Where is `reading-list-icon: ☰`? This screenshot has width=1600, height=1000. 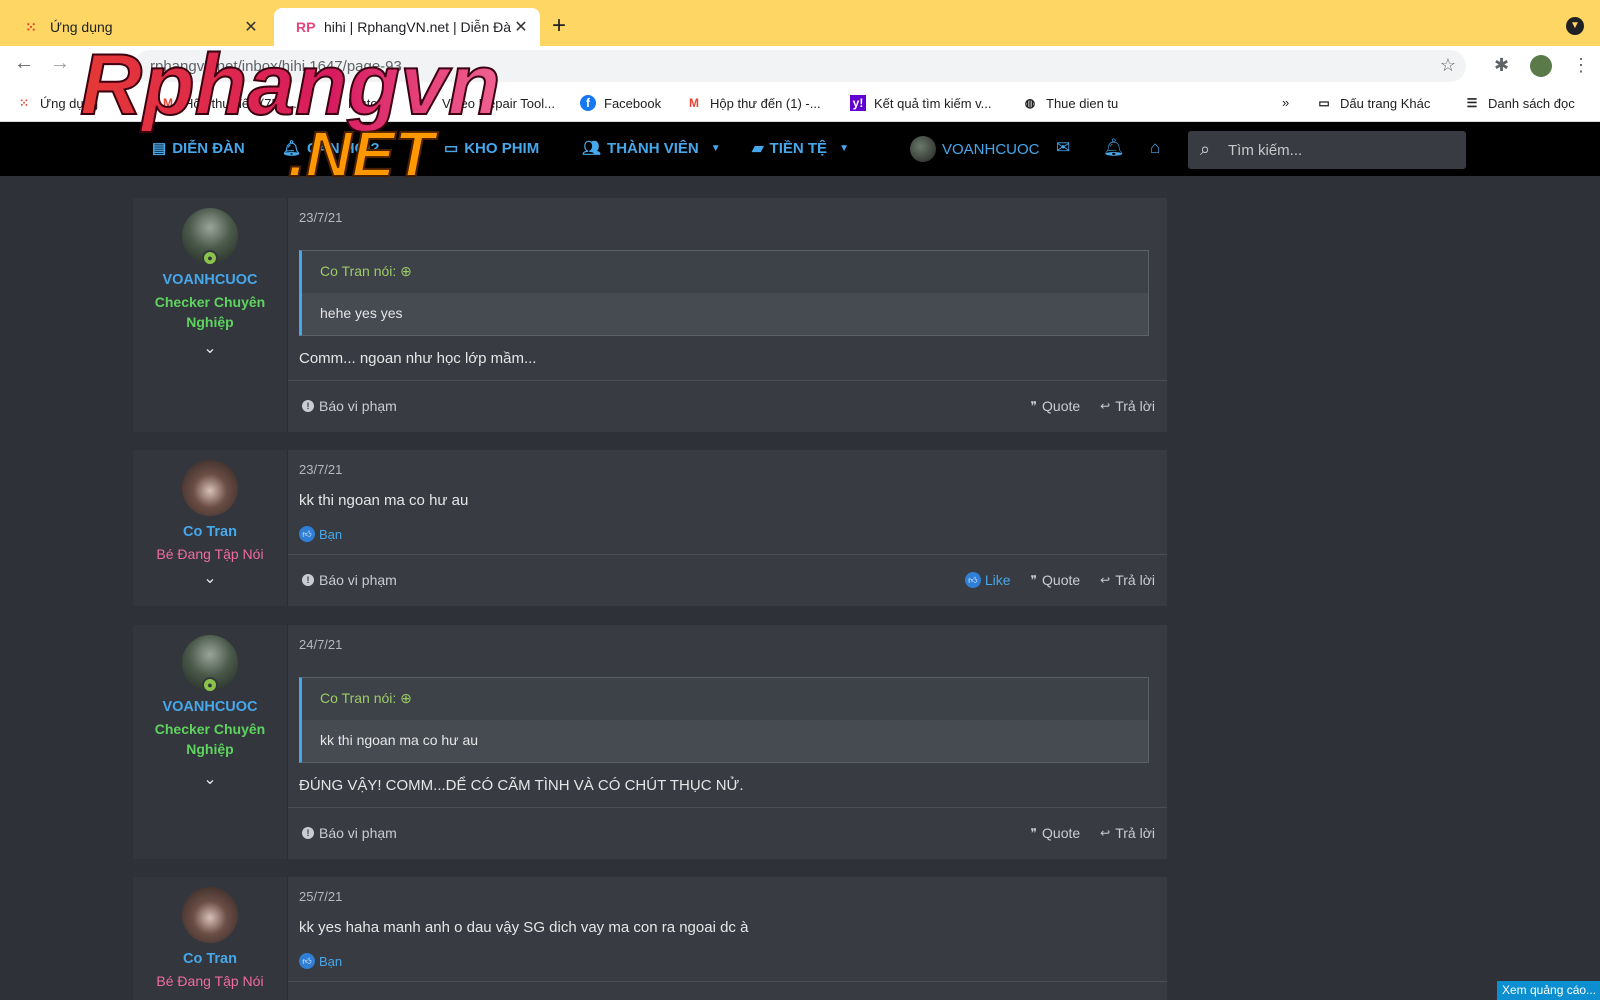 reading-list-icon: ☰ is located at coordinates (1472, 103).